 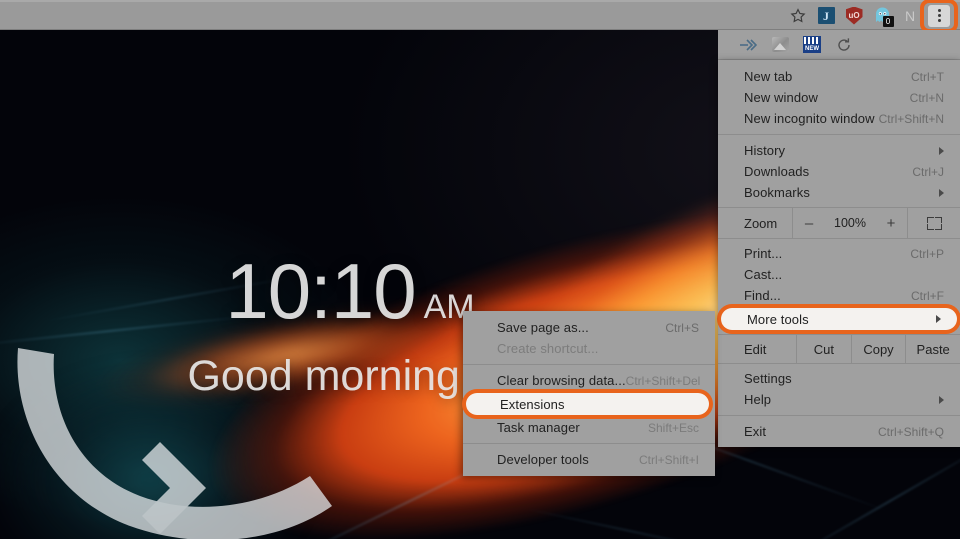 What do you see at coordinates (932, 349) in the screenshot?
I see `edit-paste-button: Paste` at bounding box center [932, 349].